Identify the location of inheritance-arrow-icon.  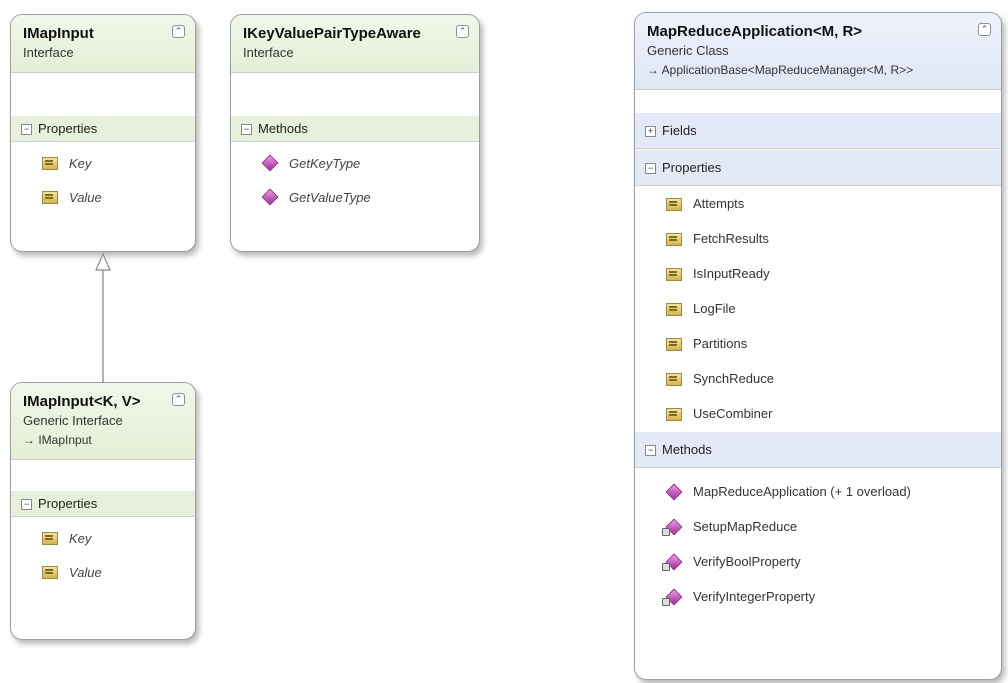
(103, 261).